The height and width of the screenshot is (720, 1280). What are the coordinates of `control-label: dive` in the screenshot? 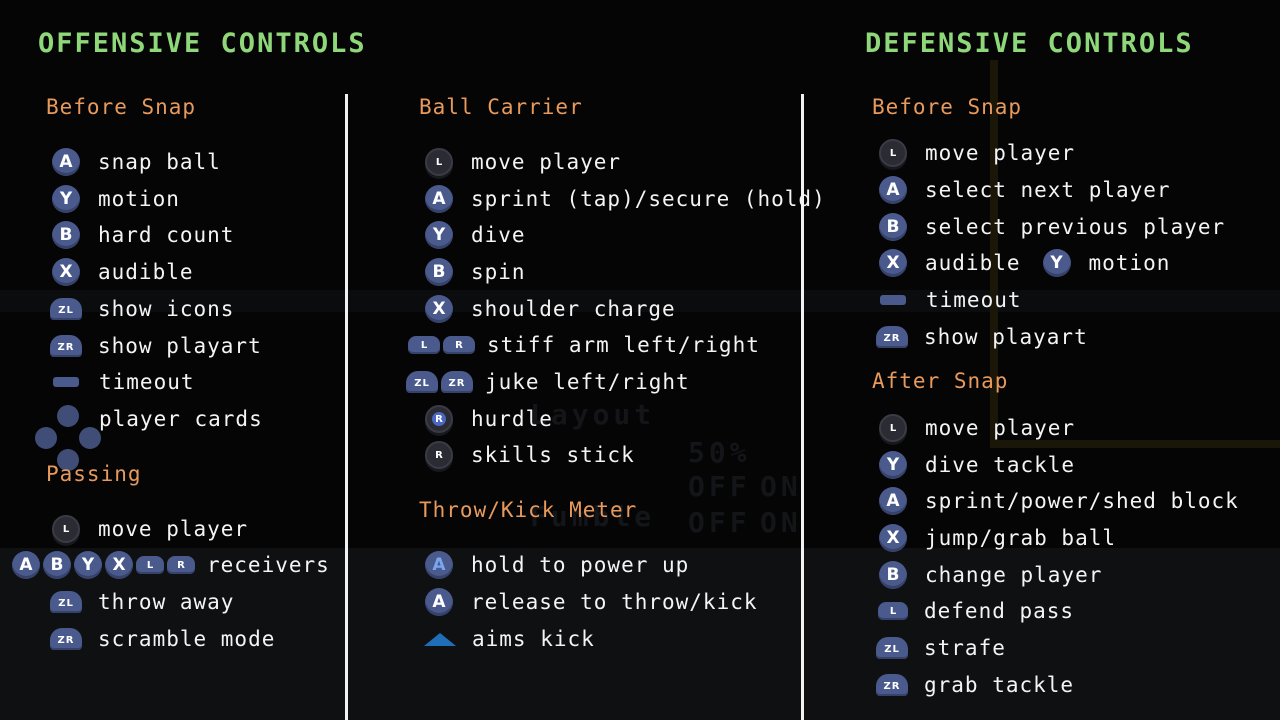 It's located at (498, 235).